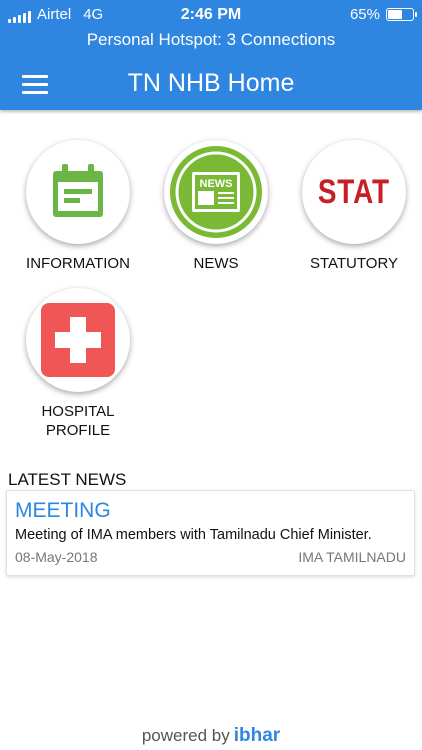 The width and height of the screenshot is (422, 750). What do you see at coordinates (78, 421) in the screenshot?
I see `tile-label-hospital-profile: HOSPITAL PROFILE` at bounding box center [78, 421].